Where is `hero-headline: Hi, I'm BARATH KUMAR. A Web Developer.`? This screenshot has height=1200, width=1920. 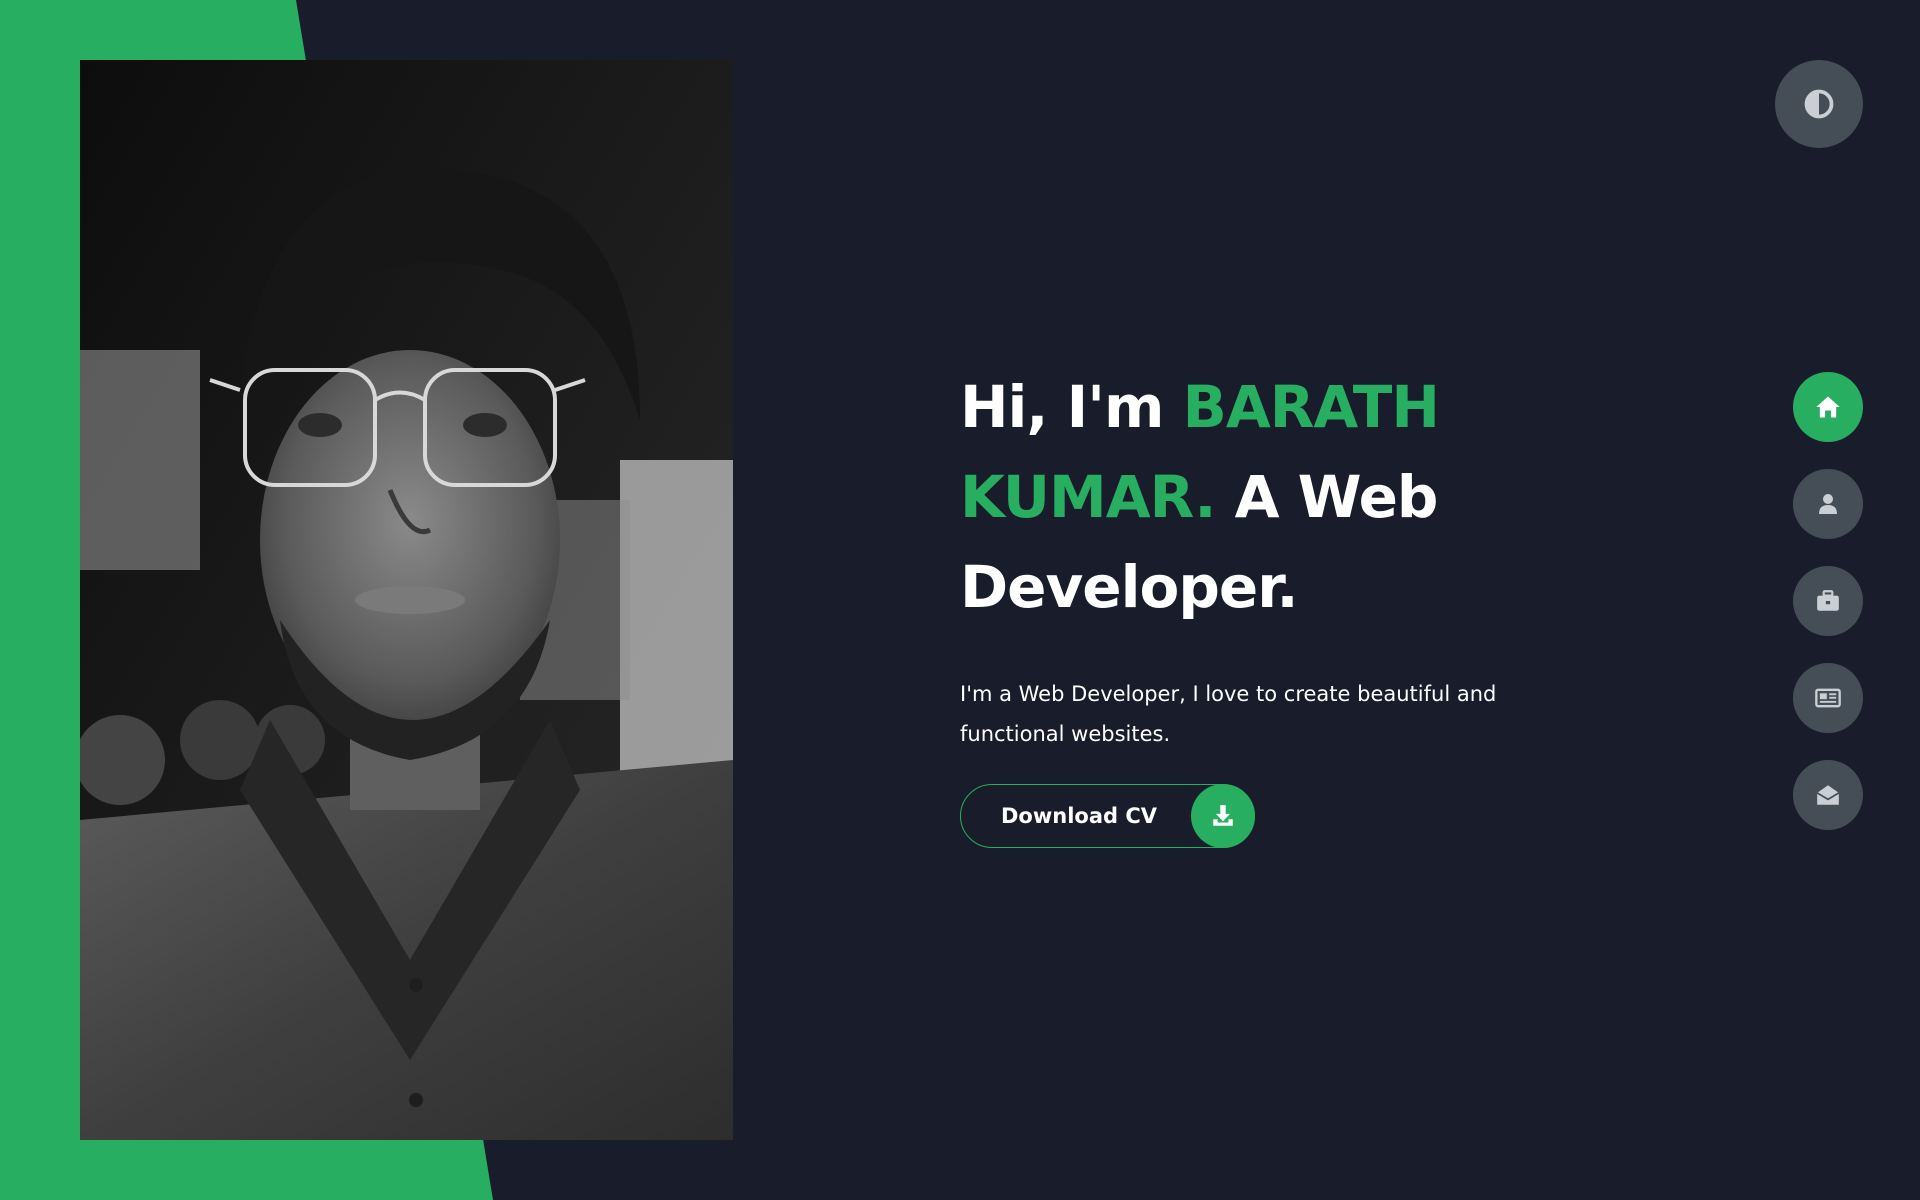
hero-headline: Hi, I'm BARATH KUMAR. A Web Developer. is located at coordinates (1270, 497).